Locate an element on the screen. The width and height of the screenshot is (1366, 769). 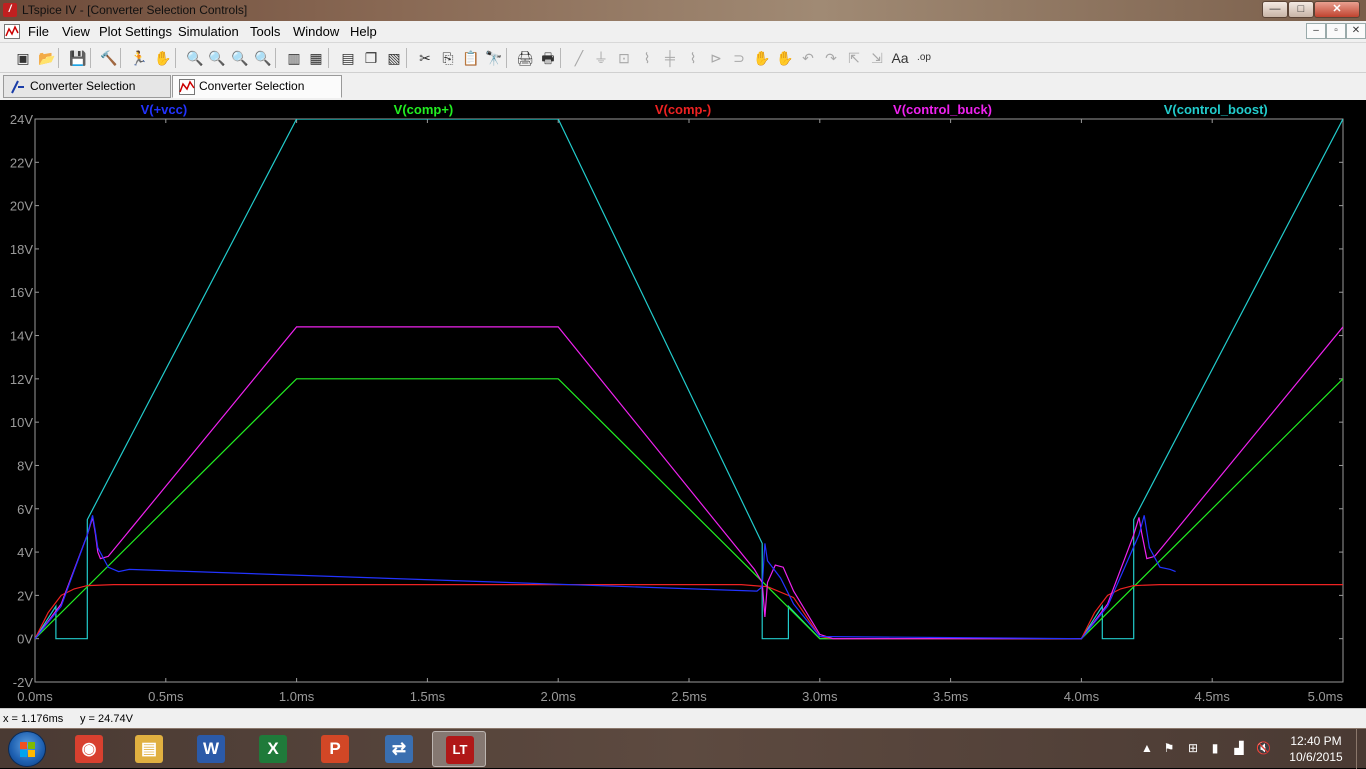
component-icon: ⊃ is located at coordinates (739, 58).